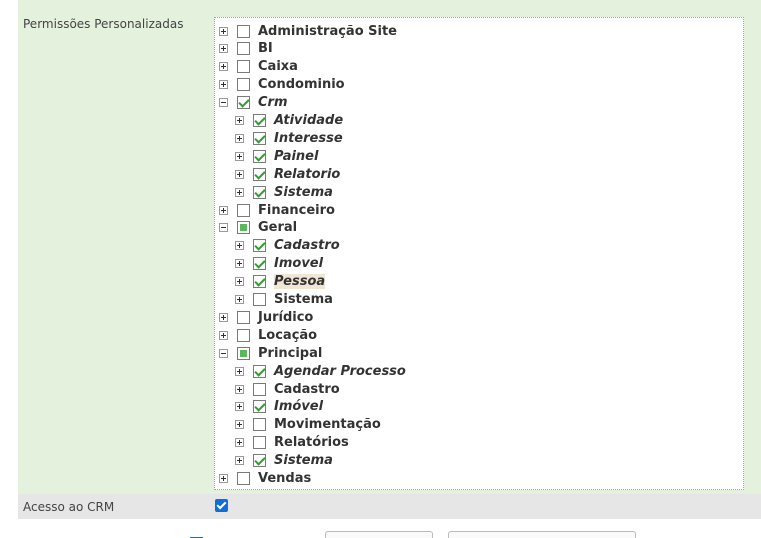 The height and width of the screenshot is (538, 761). I want to click on tree-node-label: Interesse, so click(308, 138).